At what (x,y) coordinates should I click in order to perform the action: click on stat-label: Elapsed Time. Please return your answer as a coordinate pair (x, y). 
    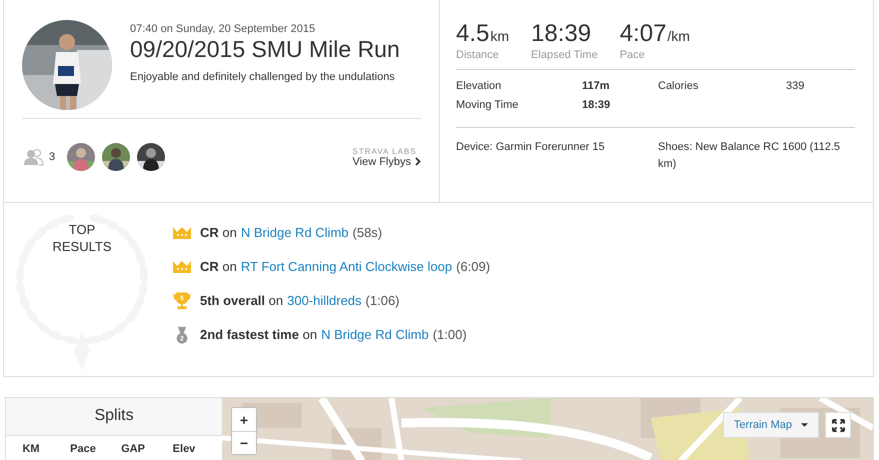
    Looking at the image, I should click on (564, 55).